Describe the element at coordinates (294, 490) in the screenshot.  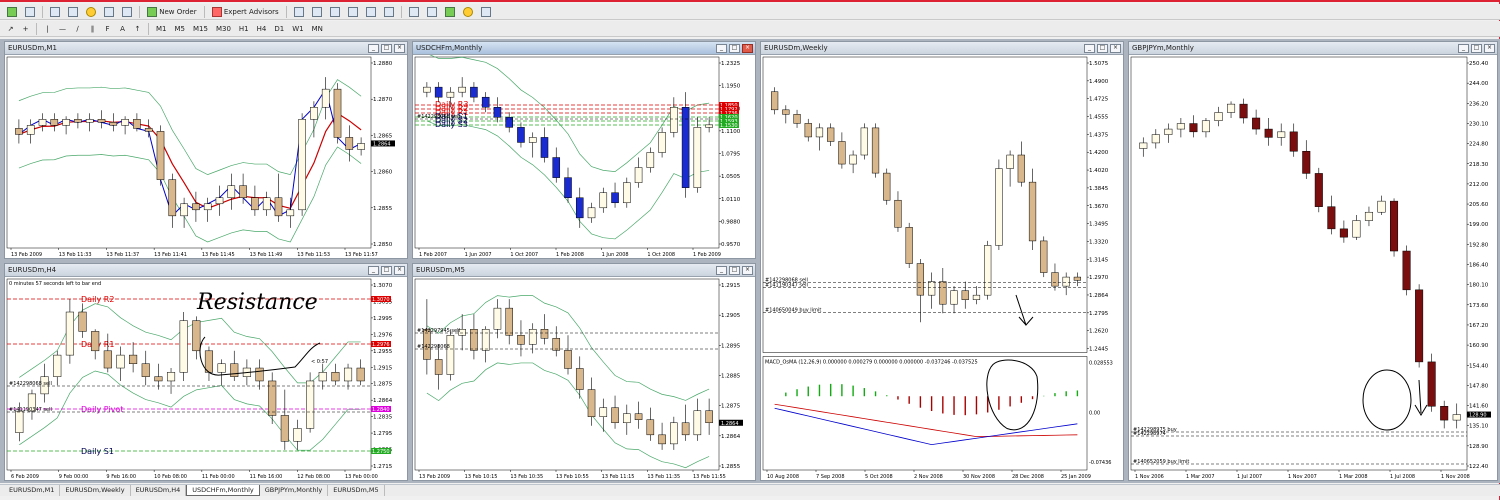
I see `chart-tab: GBPJPYm,Monthly` at that location.